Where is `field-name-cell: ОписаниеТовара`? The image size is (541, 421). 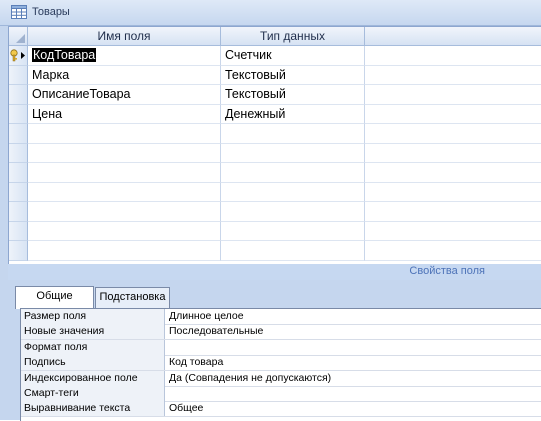 field-name-cell: ОписаниеТовара is located at coordinates (124, 95).